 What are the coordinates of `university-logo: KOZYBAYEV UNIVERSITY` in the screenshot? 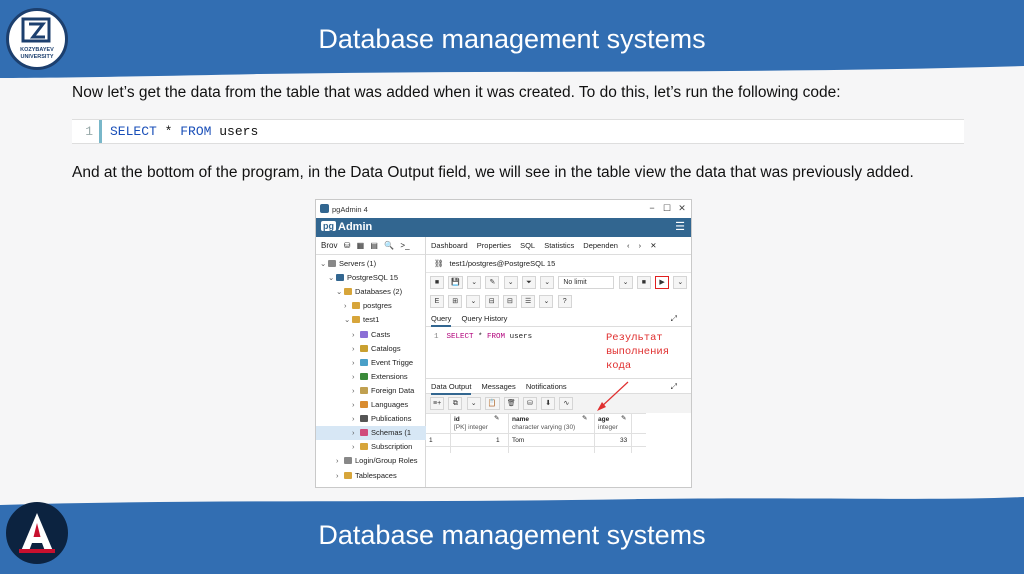 It's located at (37, 39).